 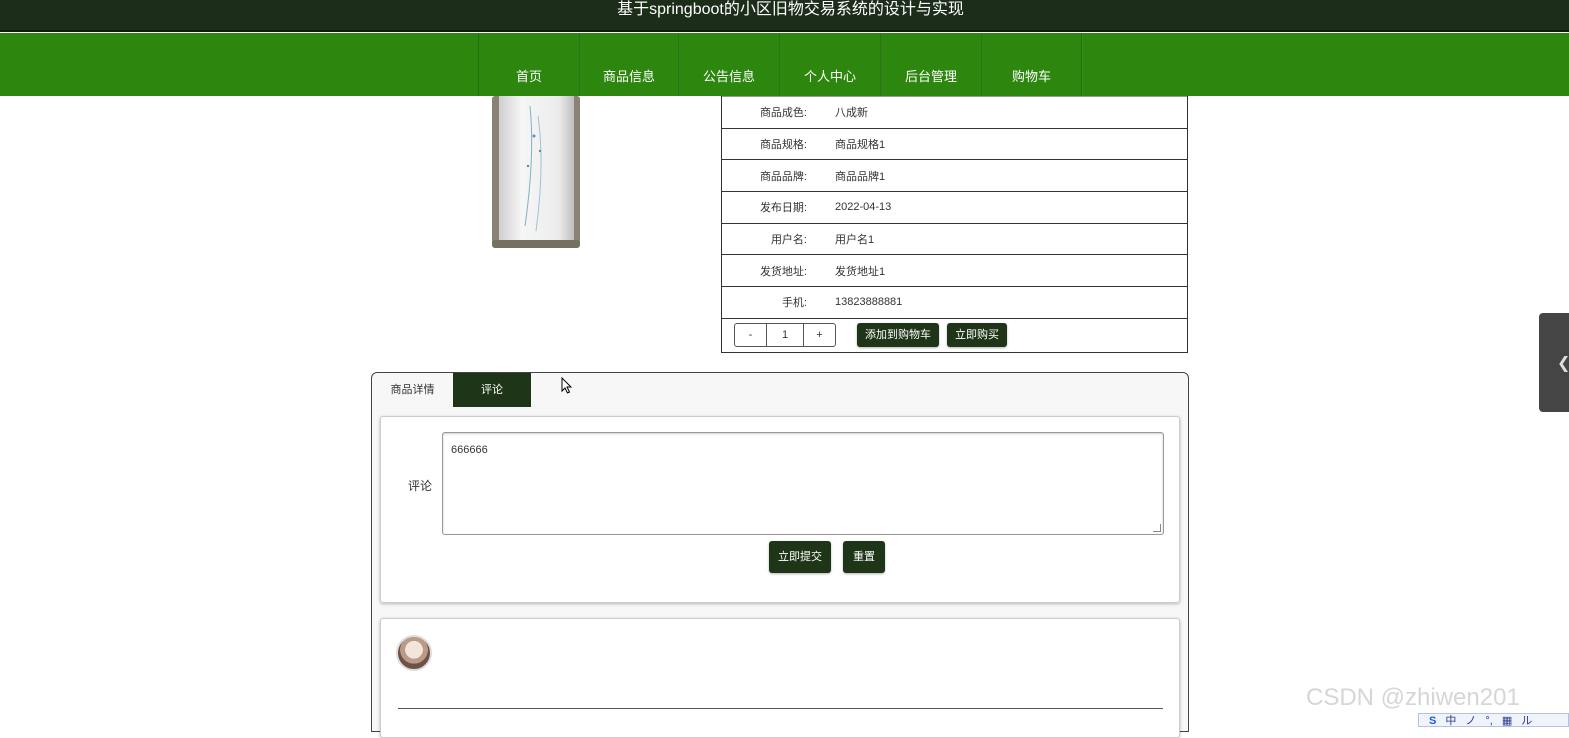 I want to click on resize-grip-icon, so click(x=1157, y=528).